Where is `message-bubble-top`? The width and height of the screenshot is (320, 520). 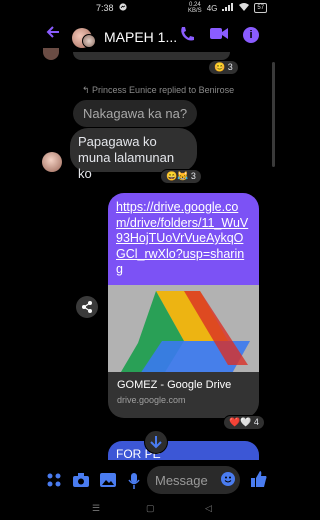 message-bubble-top is located at coordinates (151, 56).